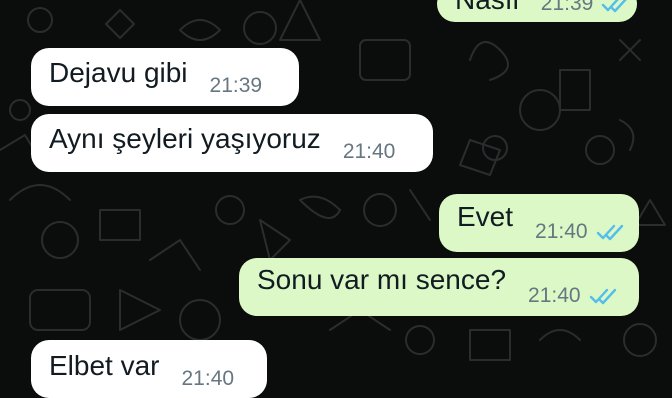 Image resolution: width=672 pixels, height=398 pixels. I want to click on message-bubble-incoming: Elbet var 21:40, so click(149, 369).